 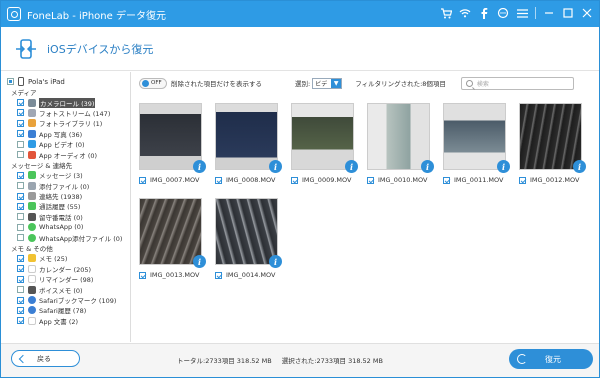 I want to click on sidebar-item-safari-history: Safari履歴 (78), so click(x=65, y=310).